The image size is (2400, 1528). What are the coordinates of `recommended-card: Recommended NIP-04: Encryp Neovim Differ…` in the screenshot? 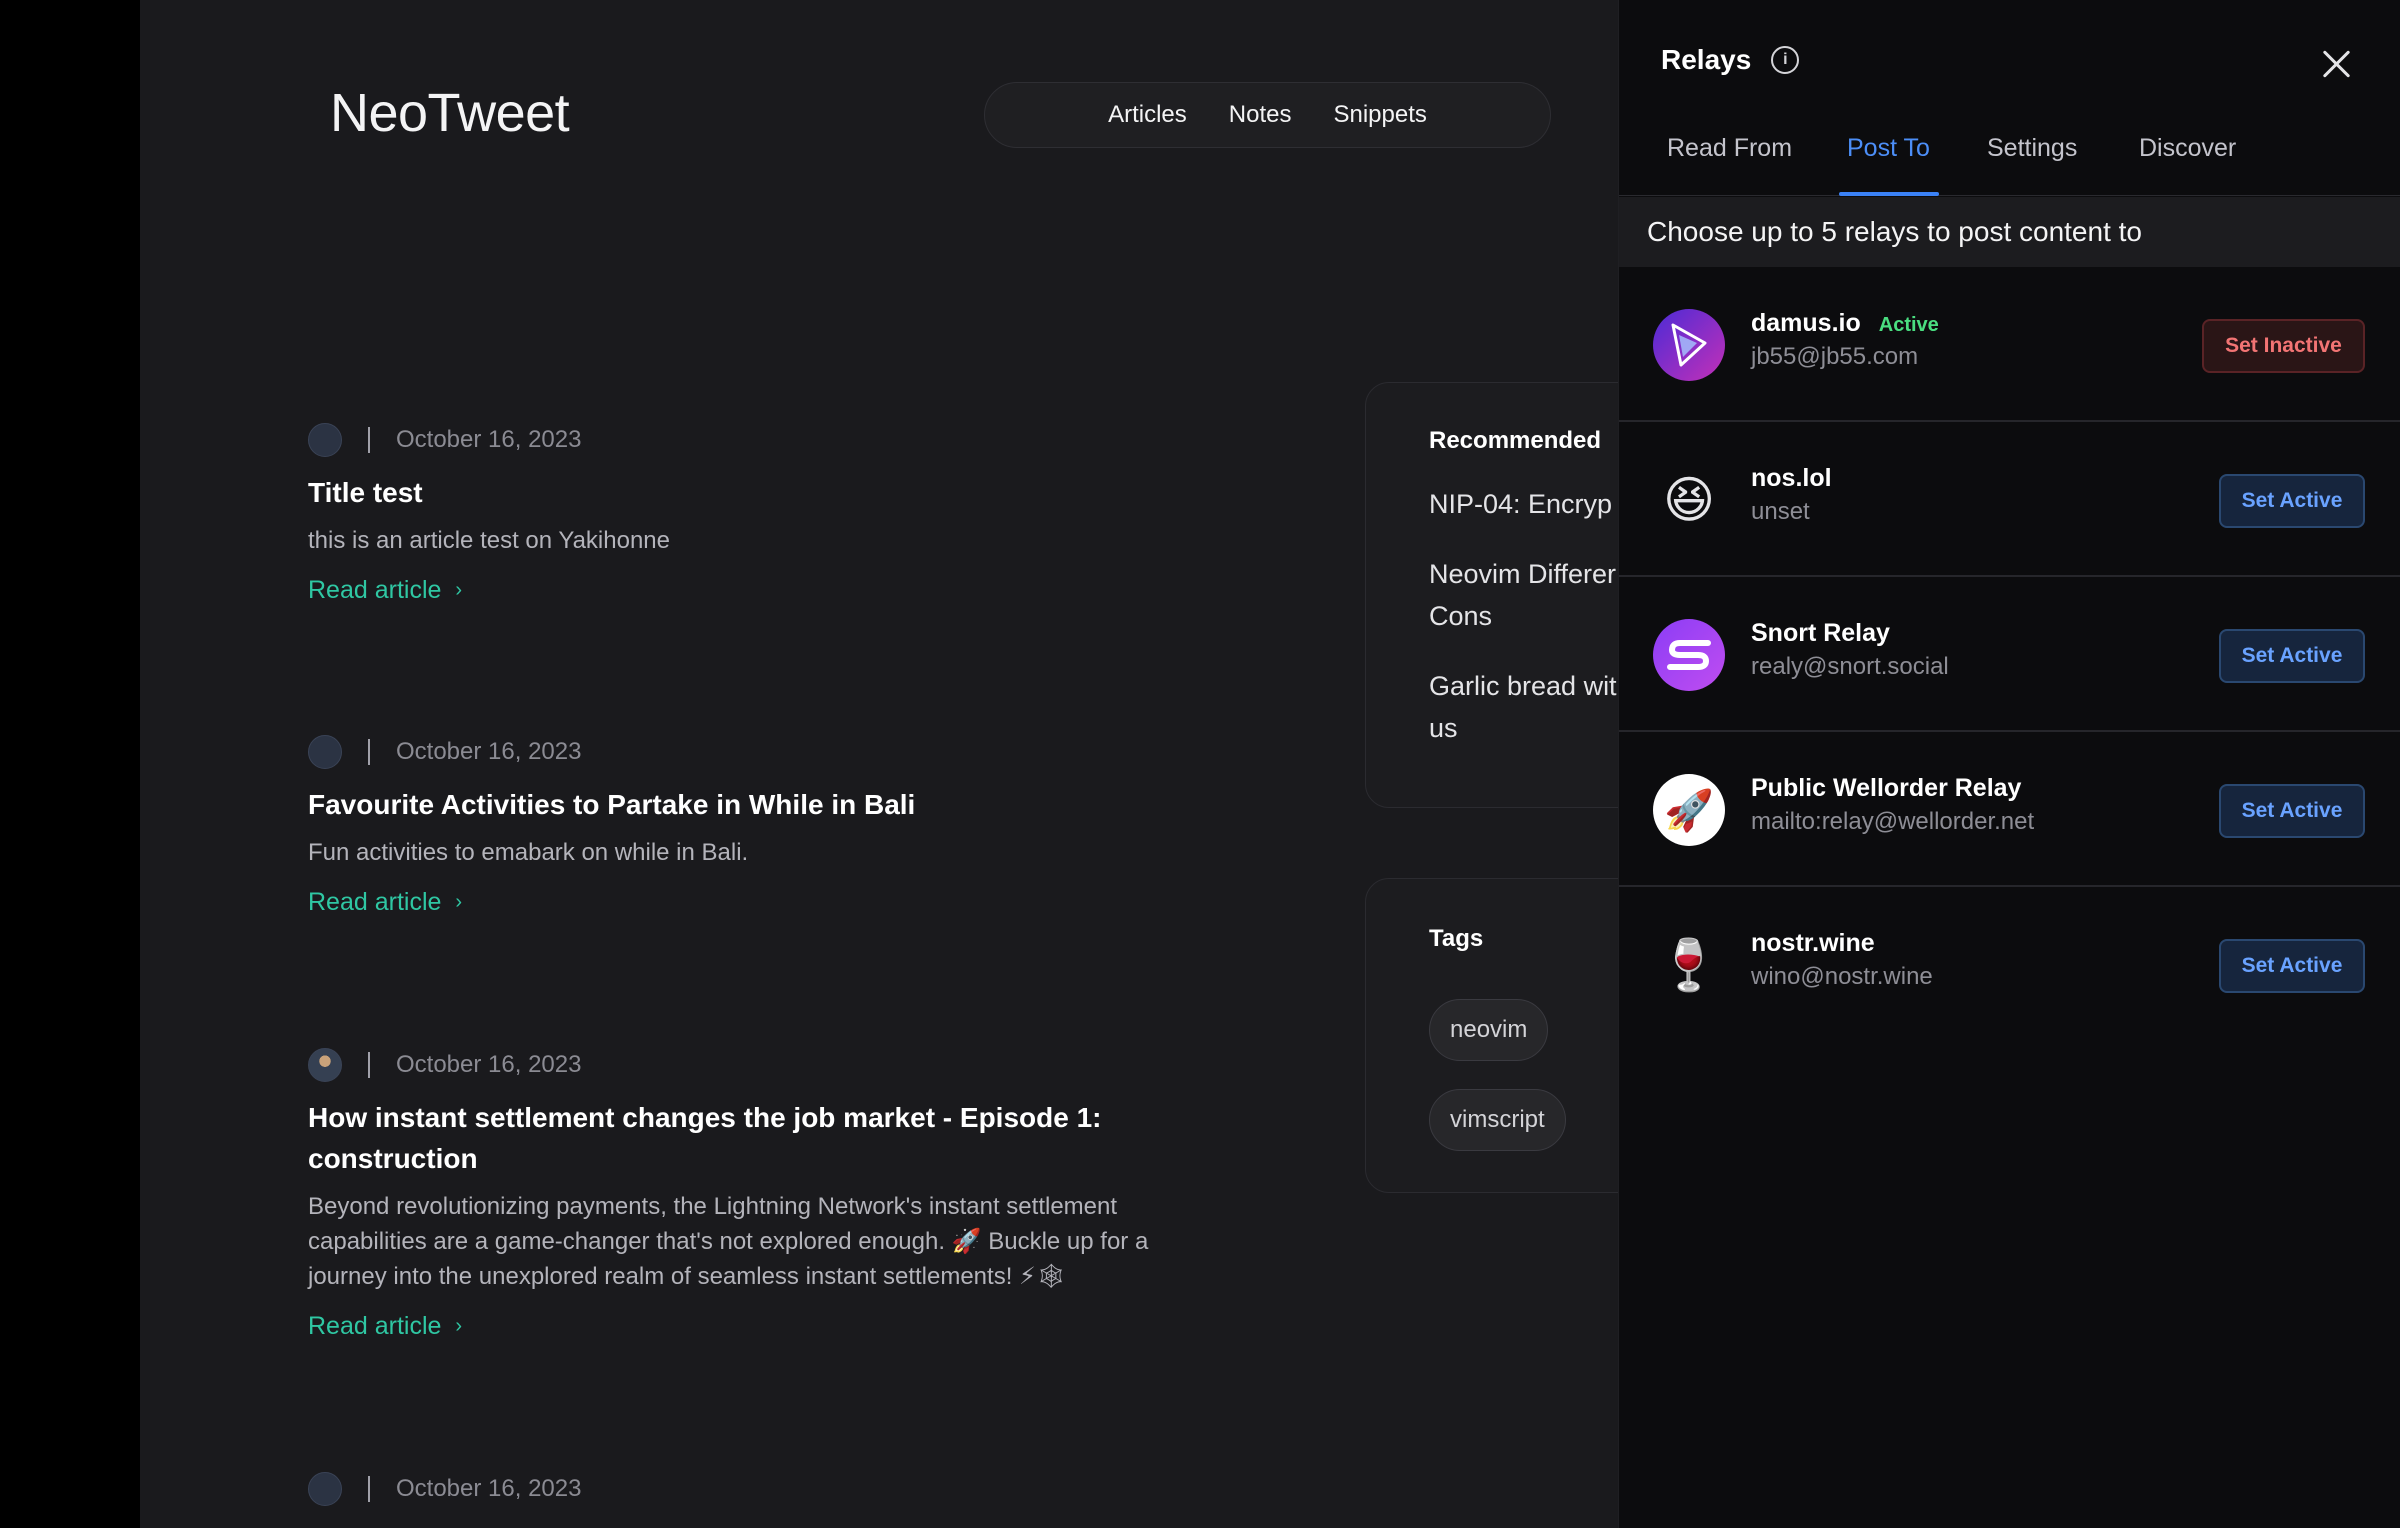 It's located at (1492, 595).